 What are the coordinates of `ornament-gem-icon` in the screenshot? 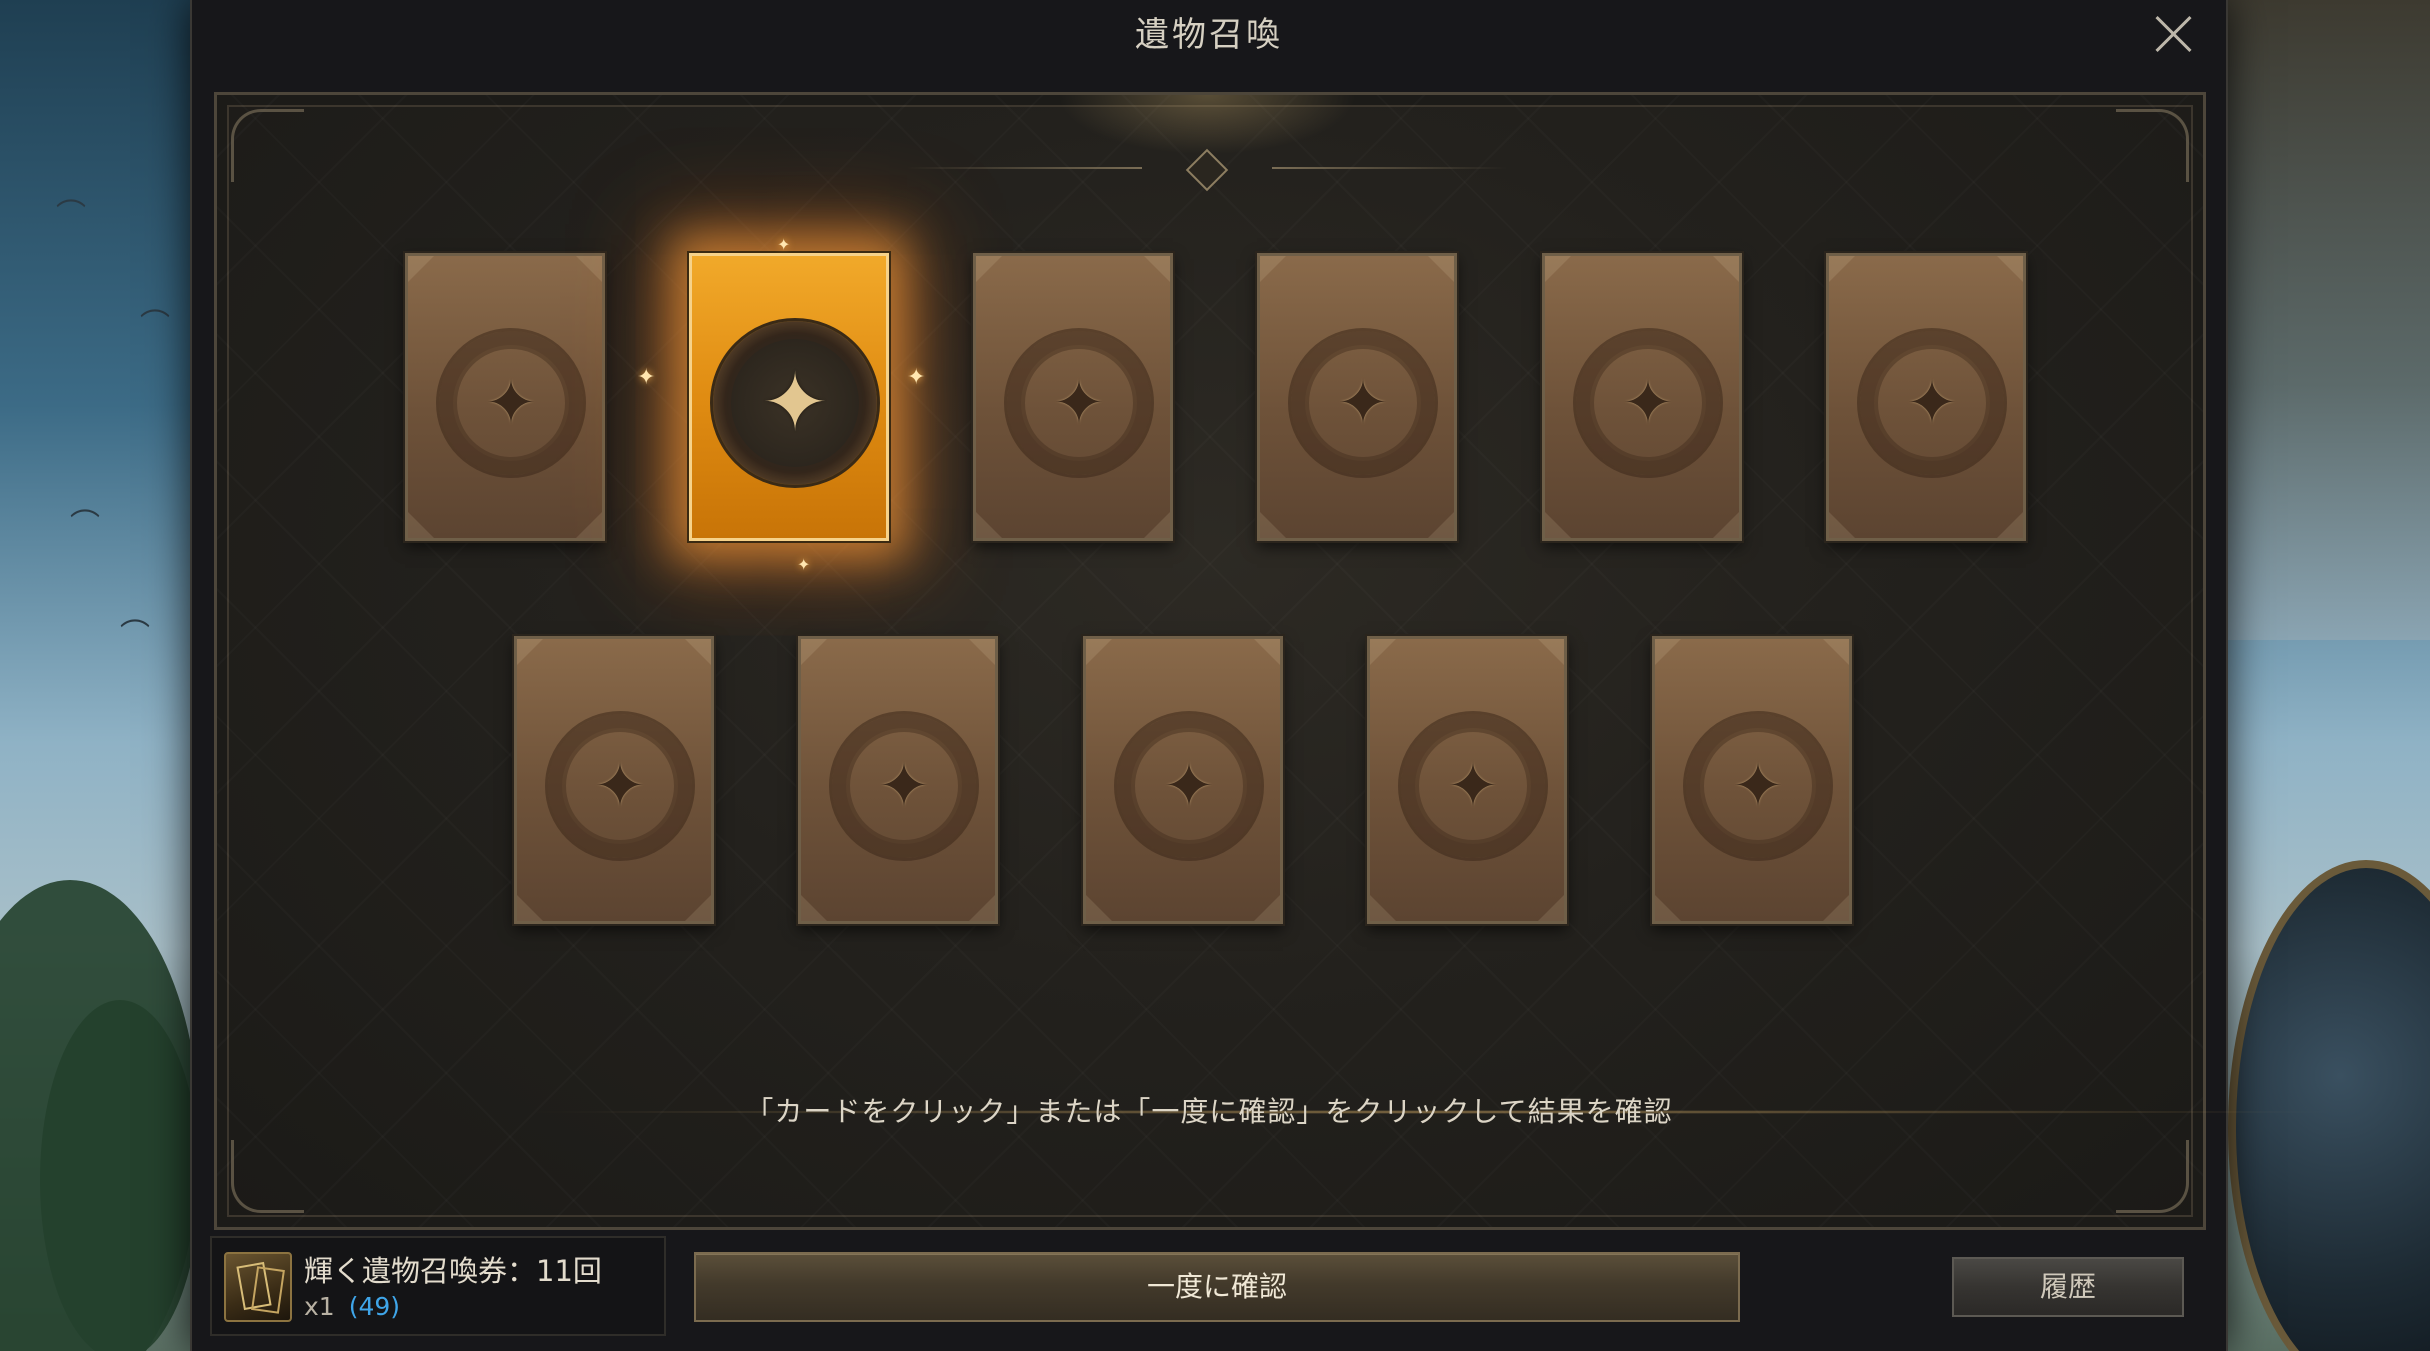 It's located at (1207, 170).